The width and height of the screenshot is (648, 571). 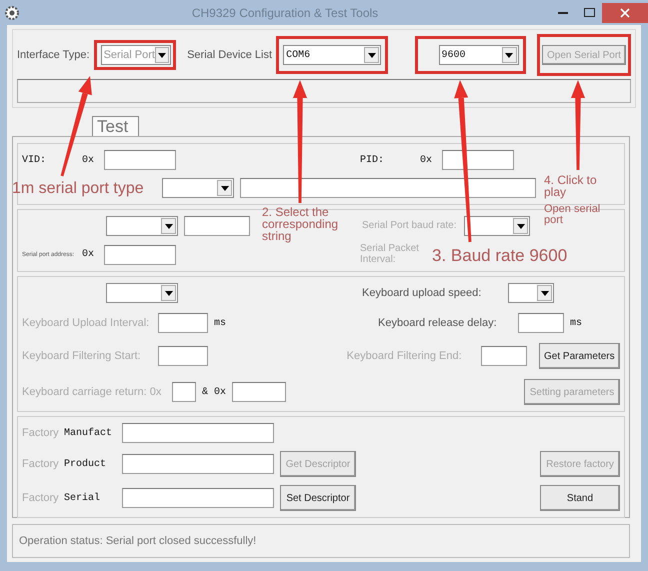 I want to click on status-text: Operation status: Serial port closed successfully!, so click(x=137, y=541).